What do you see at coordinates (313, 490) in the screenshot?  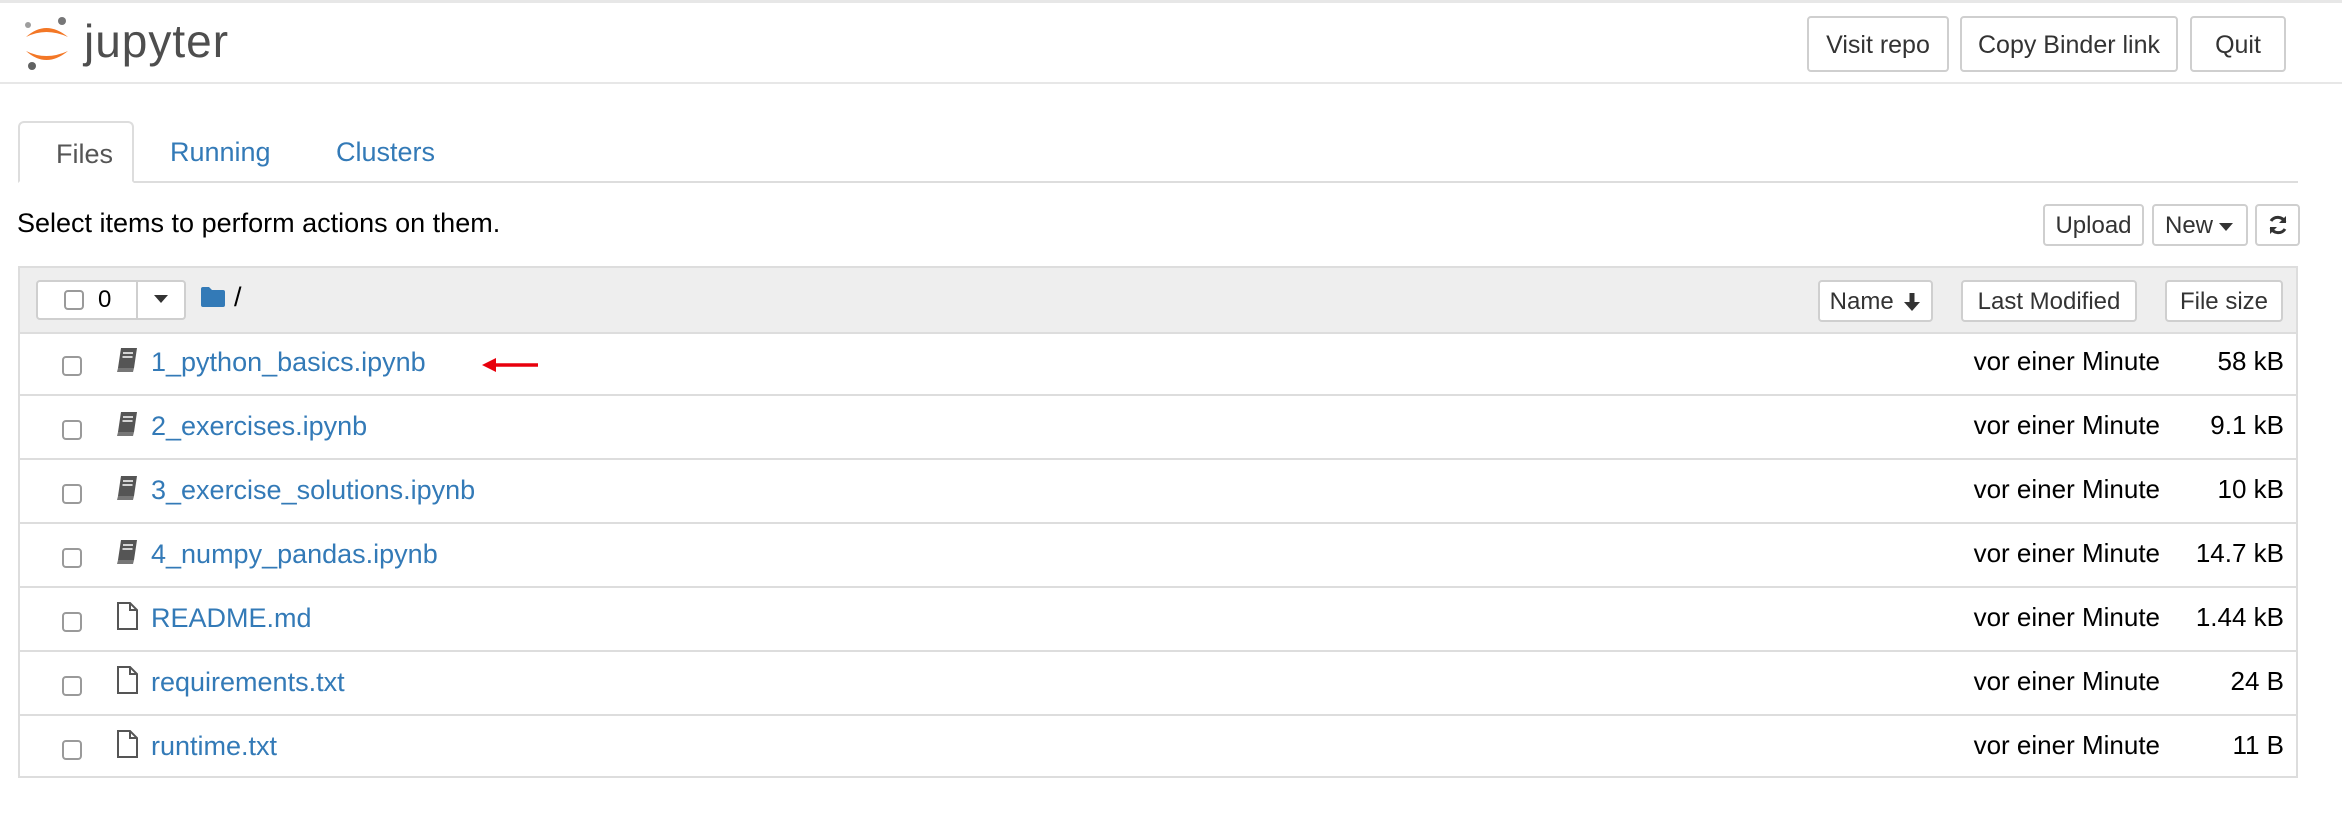 I see `file-link: 3_exercise_solutions.ipynb` at bounding box center [313, 490].